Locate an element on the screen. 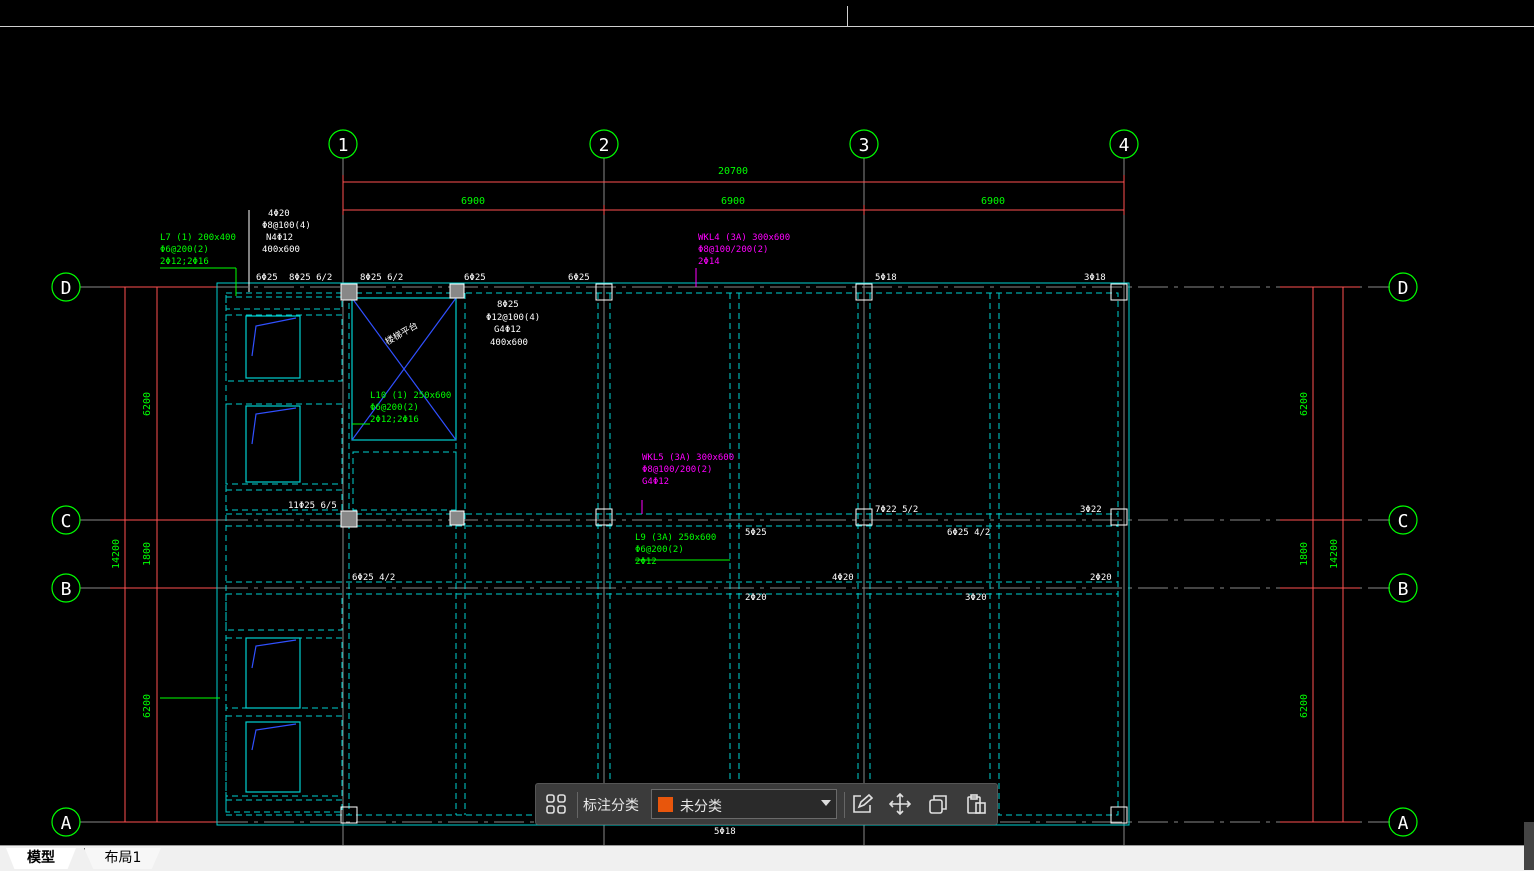  axis-label-2: 2 is located at coordinates (604, 145).